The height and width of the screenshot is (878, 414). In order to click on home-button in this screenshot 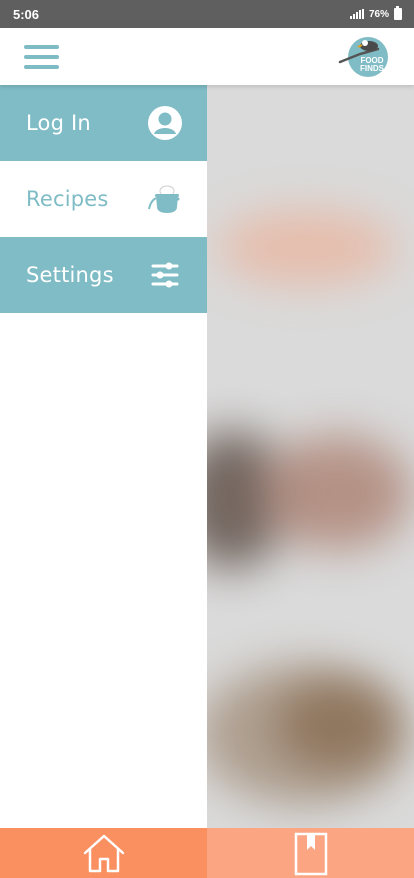, I will do `click(103, 853)`.